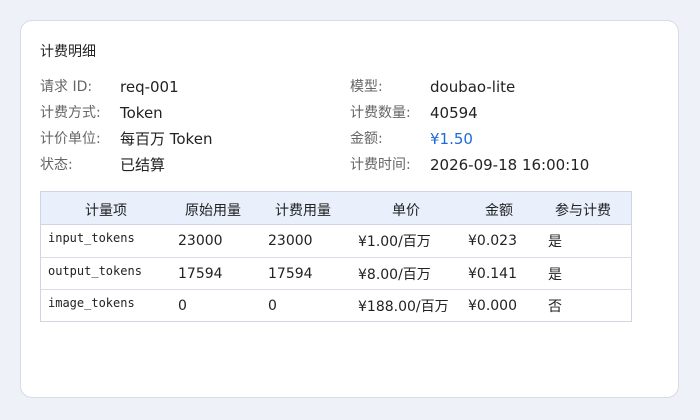 The width and height of the screenshot is (700, 420). Describe the element at coordinates (91, 238) in the screenshot. I see `meter-item-cell: input_tokens` at that location.